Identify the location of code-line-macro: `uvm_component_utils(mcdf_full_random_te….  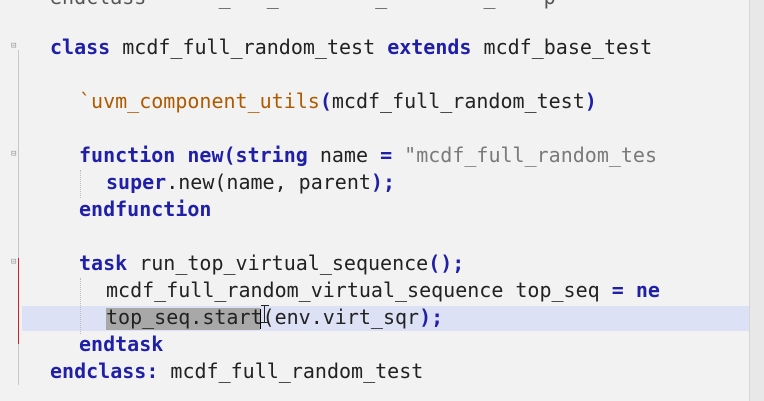
(338, 101).